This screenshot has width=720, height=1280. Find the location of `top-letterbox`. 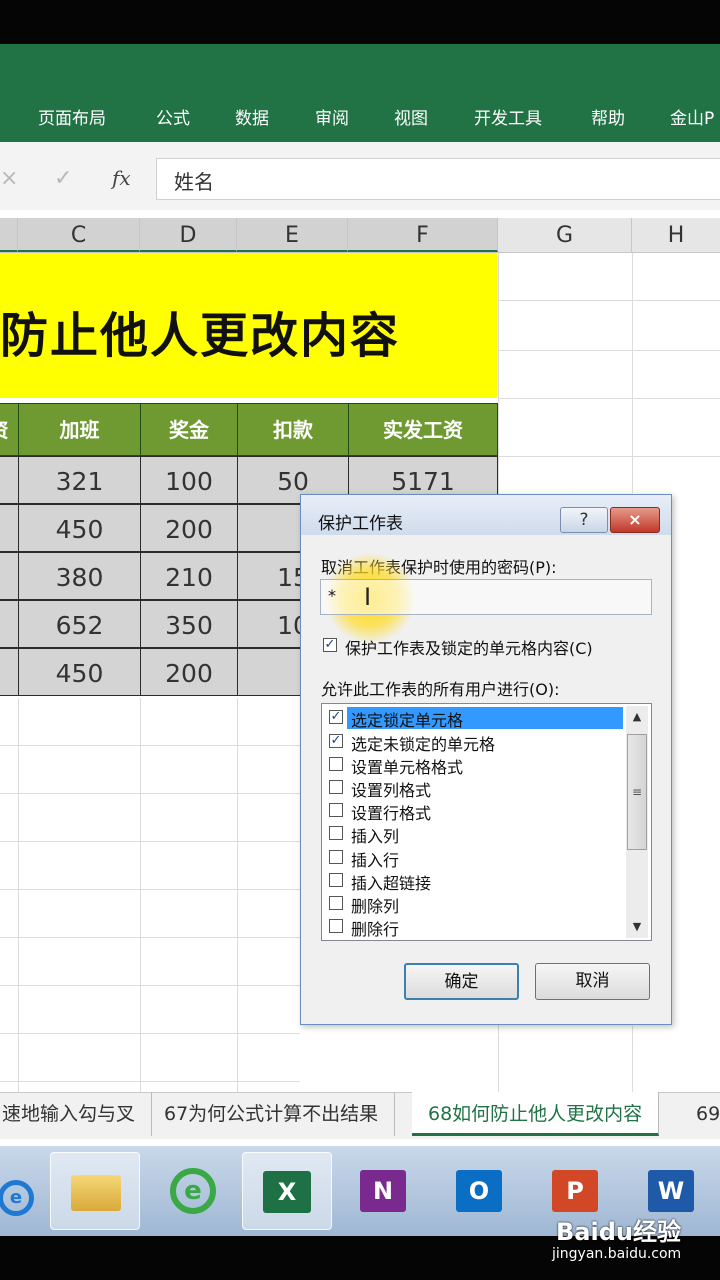

top-letterbox is located at coordinates (360, 22).